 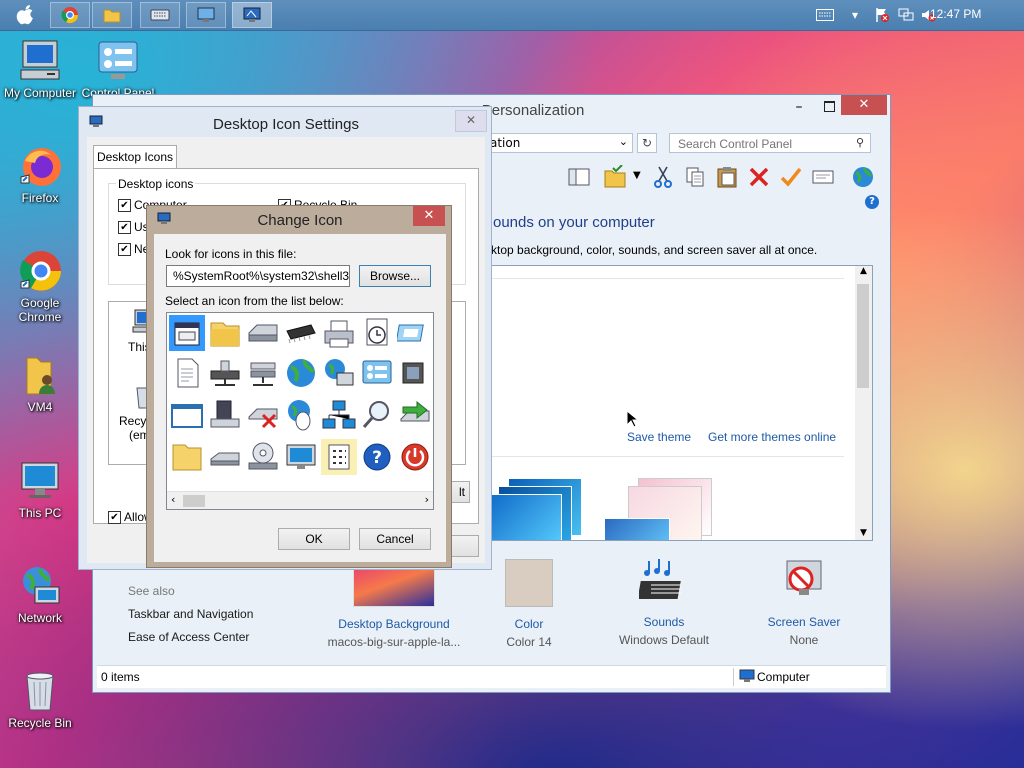 What do you see at coordinates (173, 499) in the screenshot?
I see `chevron-left-icon: ‹` at bounding box center [173, 499].